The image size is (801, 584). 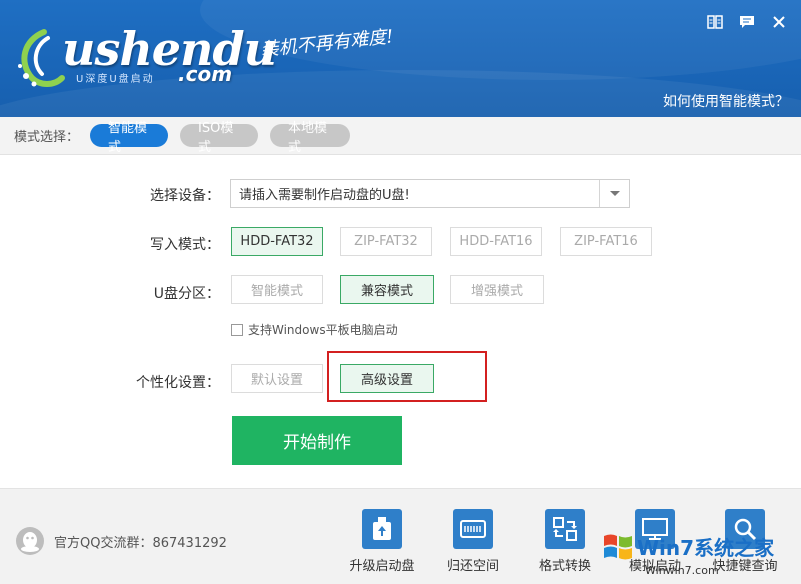 I want to click on help-link: 如何使用智能模式？, so click(x=726, y=101).